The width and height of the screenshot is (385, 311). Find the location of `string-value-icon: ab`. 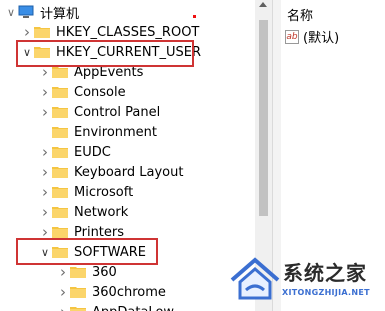

string-value-icon: ab is located at coordinates (292, 36).